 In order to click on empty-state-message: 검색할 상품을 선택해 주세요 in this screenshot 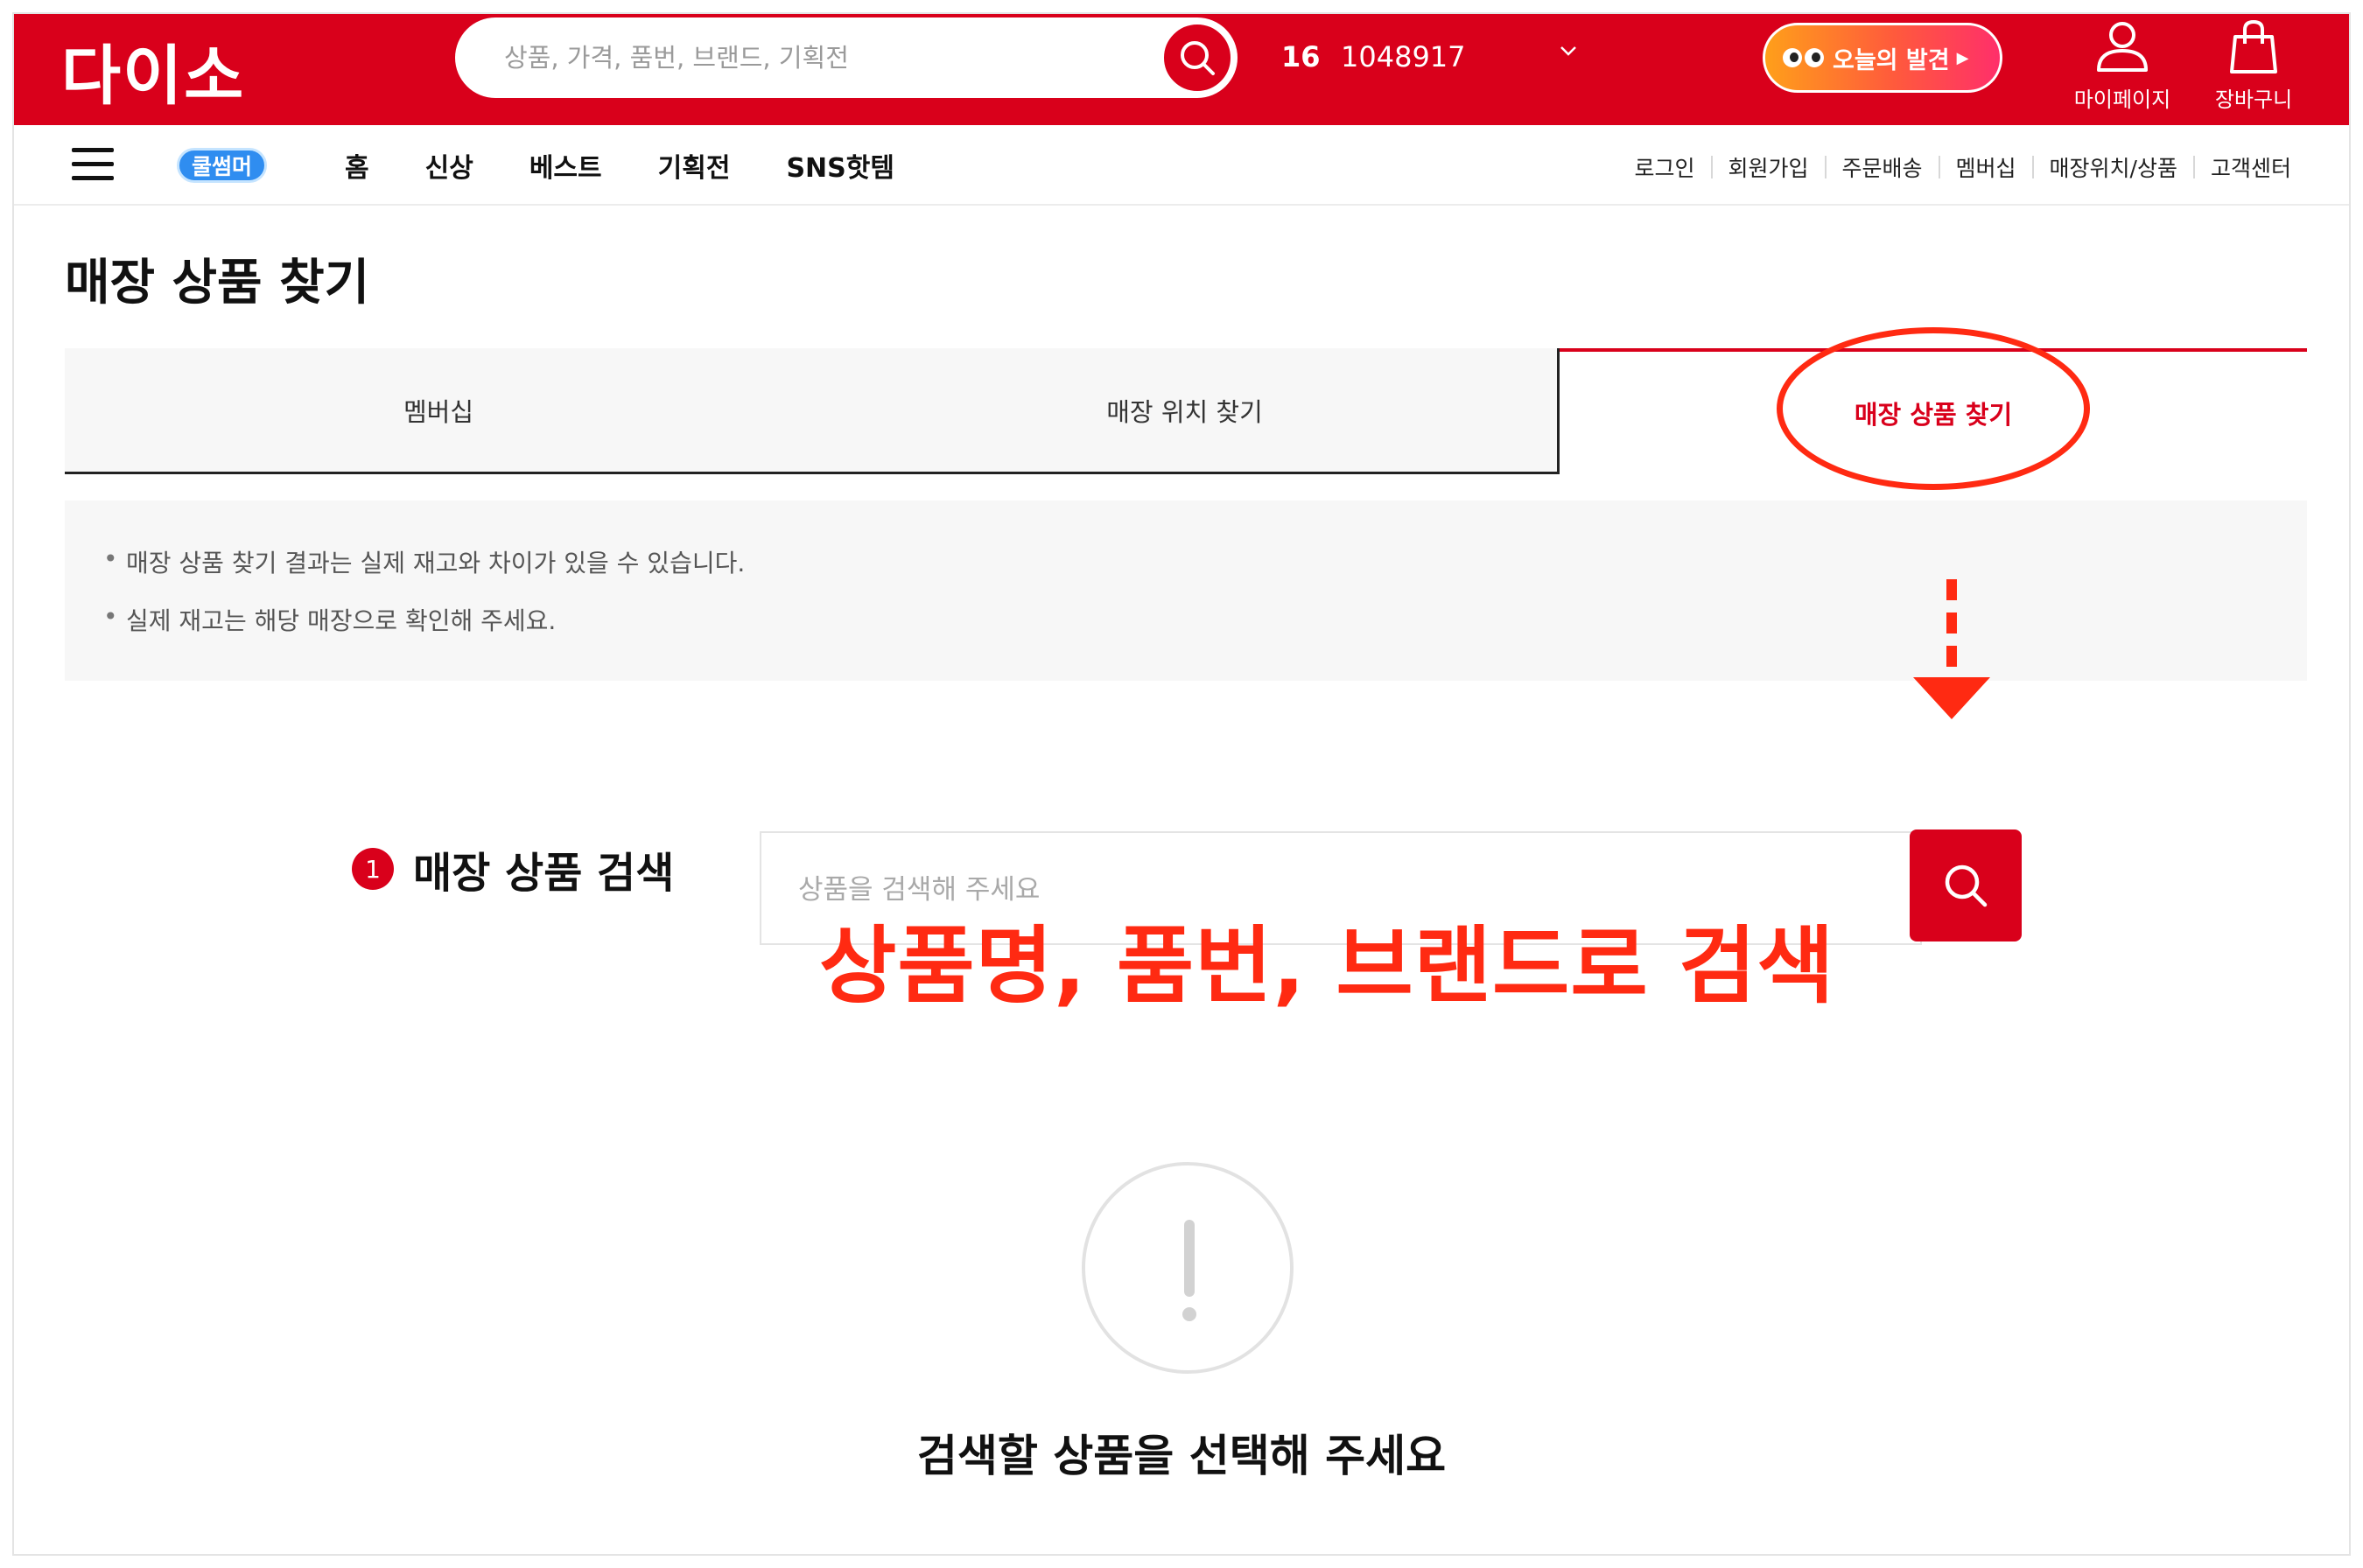, I will do `click(1181, 1456)`.